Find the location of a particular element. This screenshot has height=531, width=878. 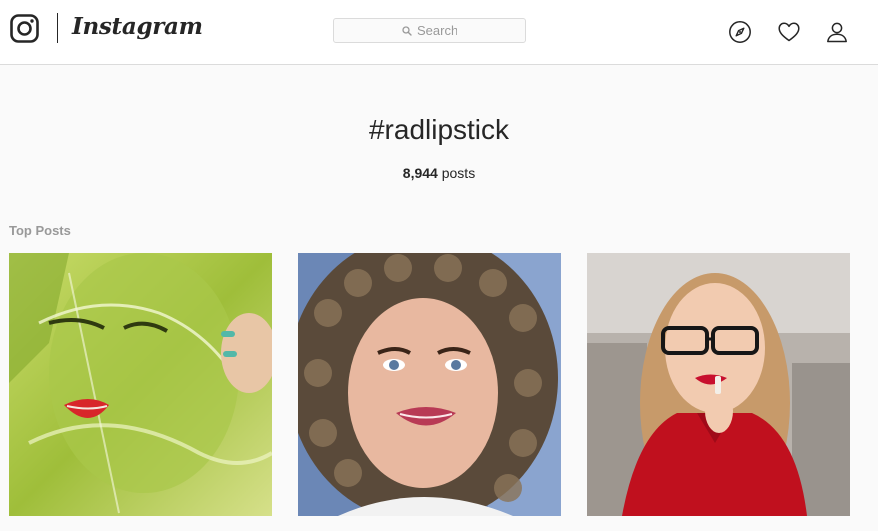

post-count: 8,944 posts is located at coordinates (439, 173).